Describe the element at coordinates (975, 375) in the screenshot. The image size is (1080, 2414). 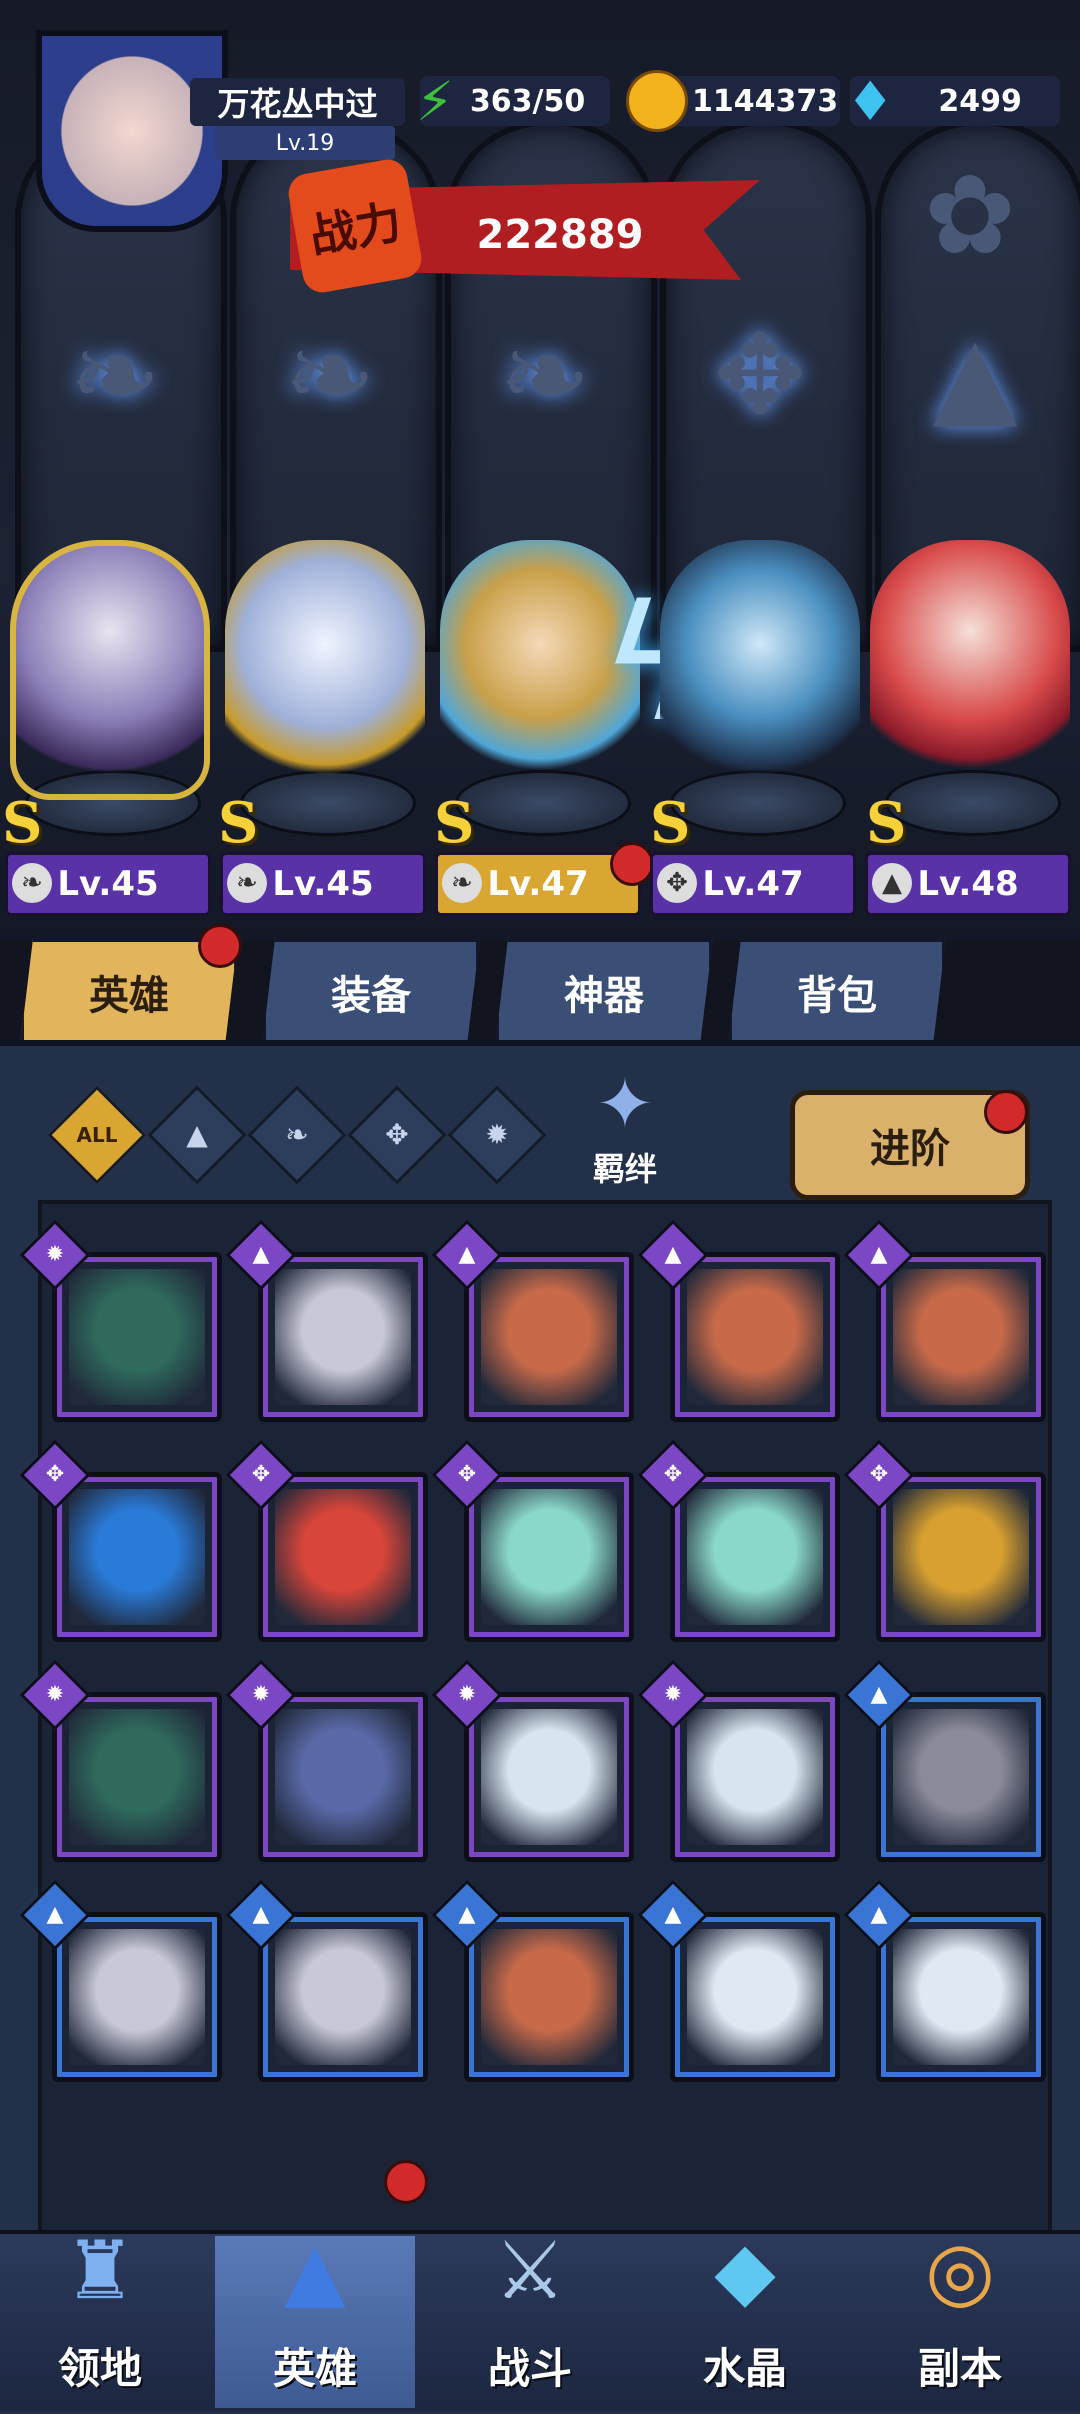
I see `hat-emblem-icon: ▲` at that location.